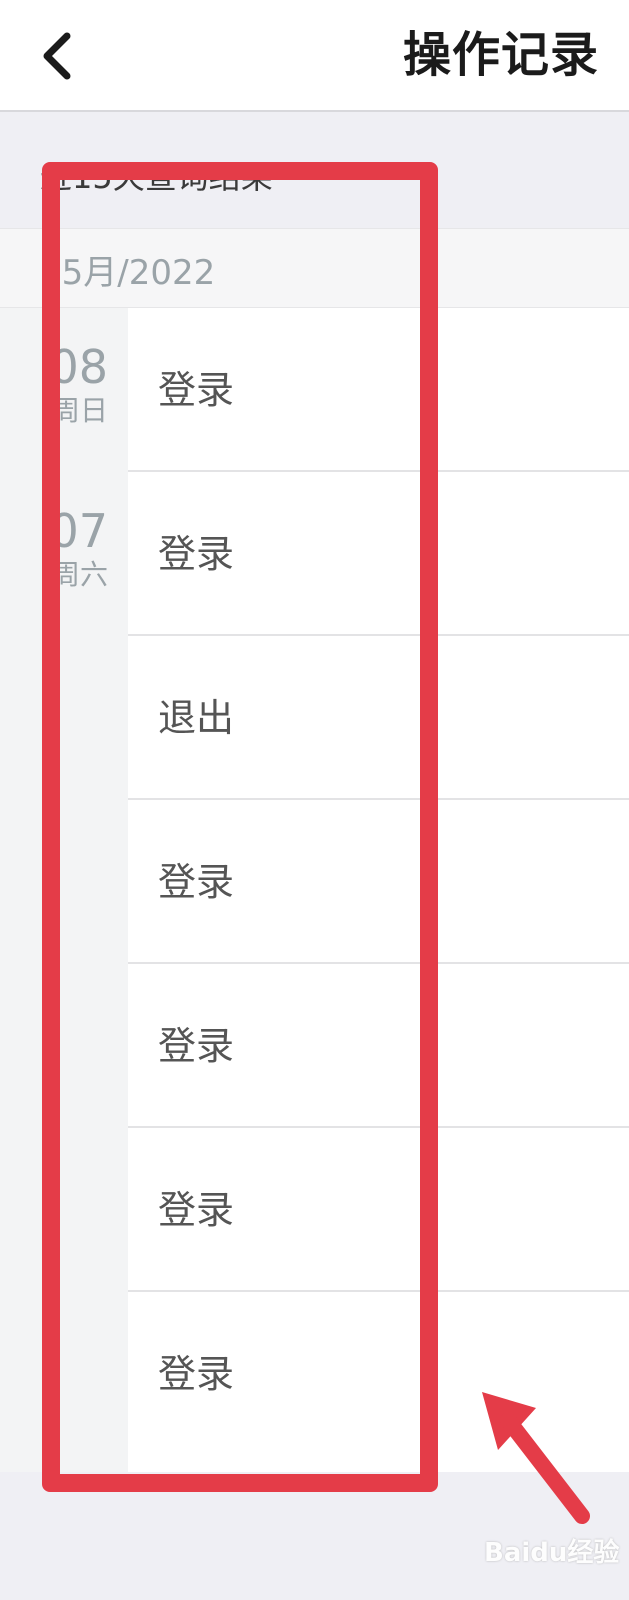 The image size is (629, 1600). Describe the element at coordinates (552, 1553) in the screenshot. I see `watermark: Baidu经验` at that location.